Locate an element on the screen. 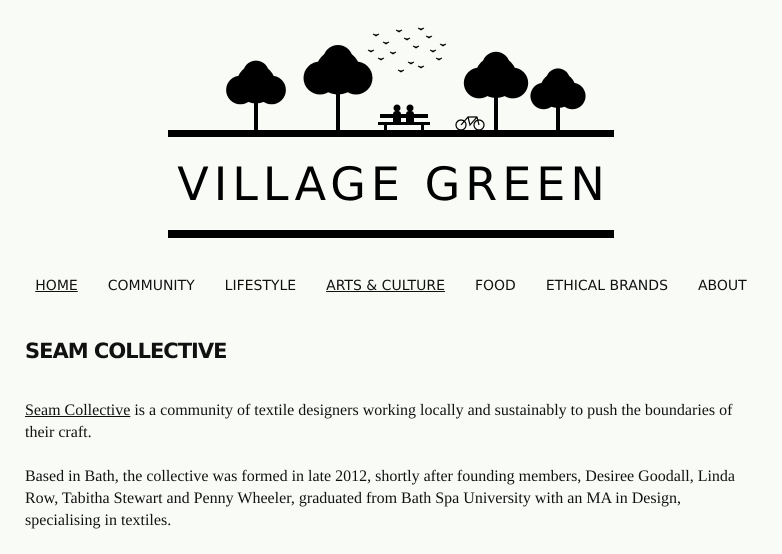 The image size is (782, 554). nav-link: ETHICAL BRANDS is located at coordinates (607, 286).